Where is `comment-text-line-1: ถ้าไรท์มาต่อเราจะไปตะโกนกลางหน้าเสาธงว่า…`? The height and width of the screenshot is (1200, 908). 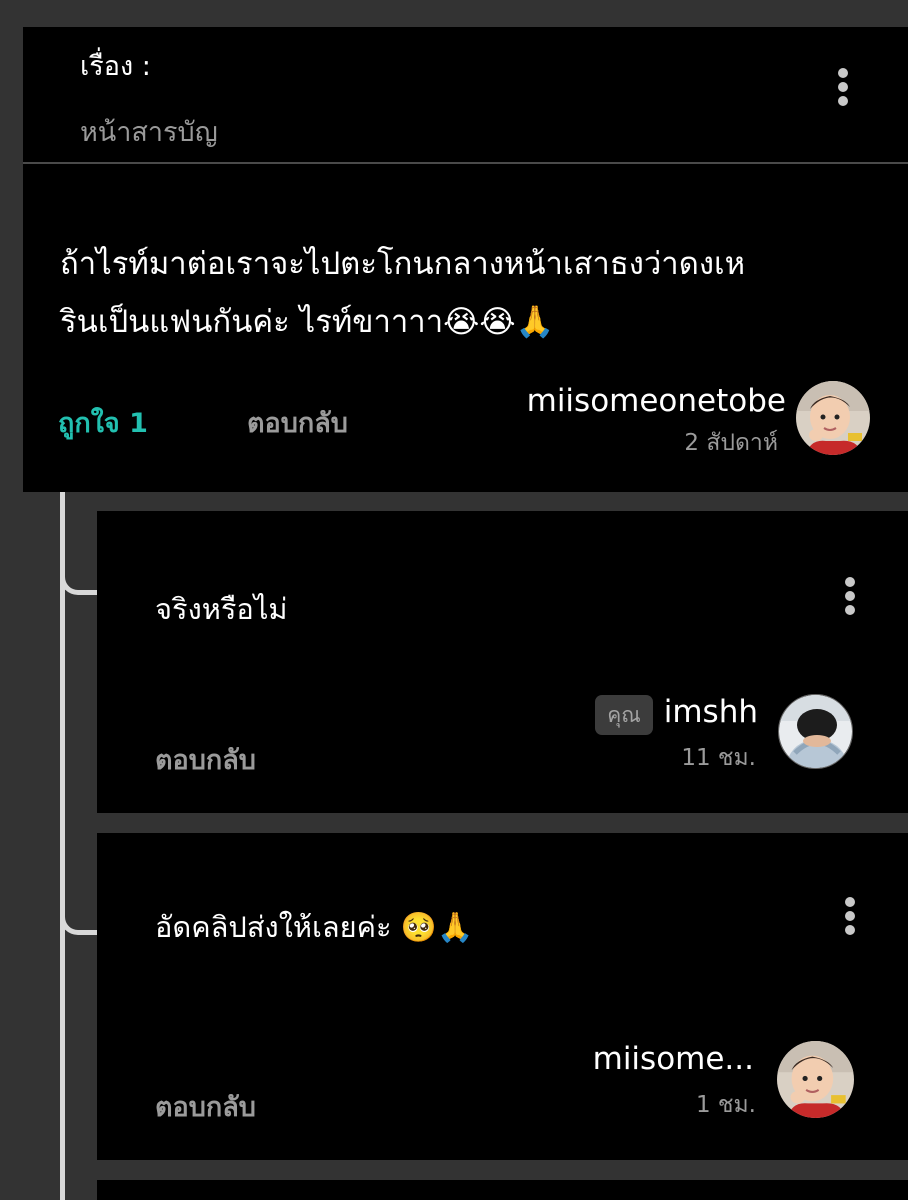 comment-text-line-1: ถ้าไรท์มาต่อเราจะไปตะโกนกลางหน้าเสาธงว่า… is located at coordinates (403, 264).